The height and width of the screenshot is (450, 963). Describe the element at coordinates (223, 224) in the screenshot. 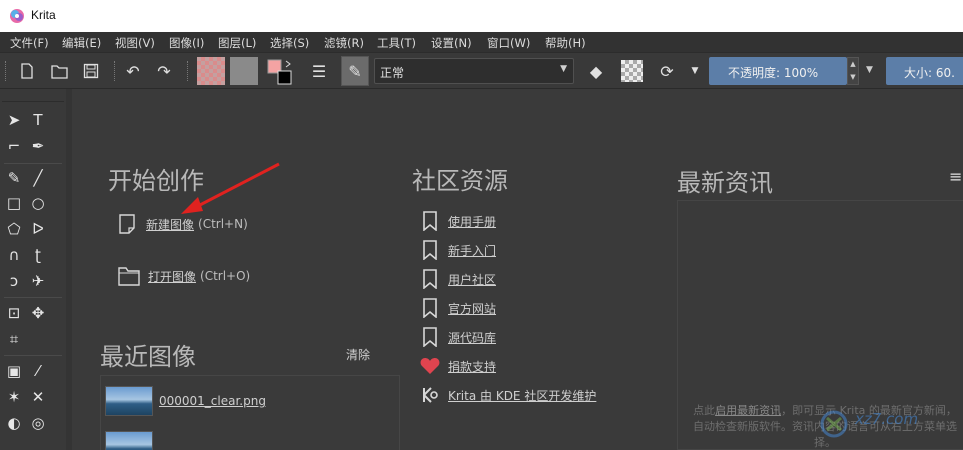

I see `new-image-shortcut: (Ctrl+N)` at that location.